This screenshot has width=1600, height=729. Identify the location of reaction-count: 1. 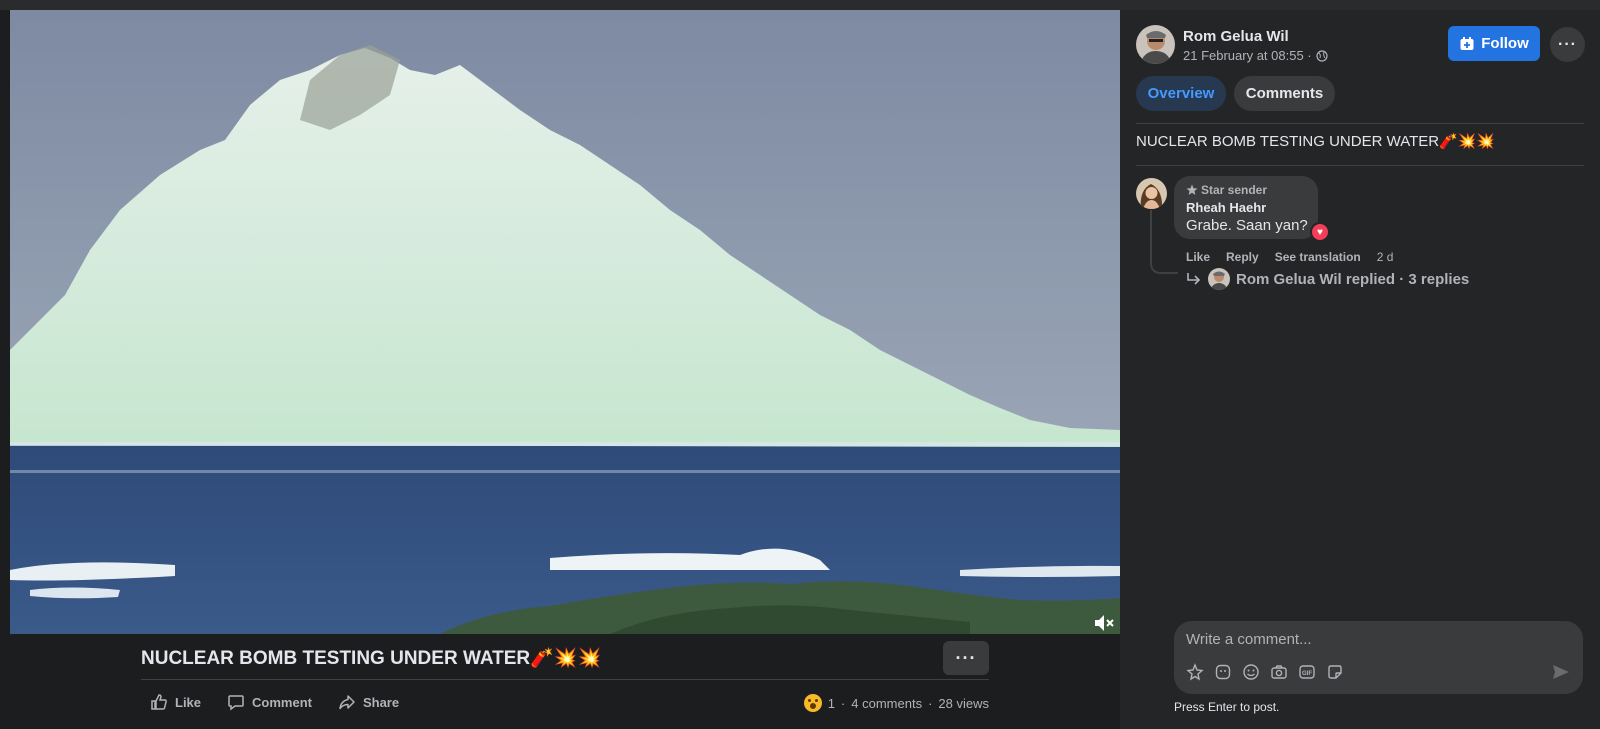
(831, 703).